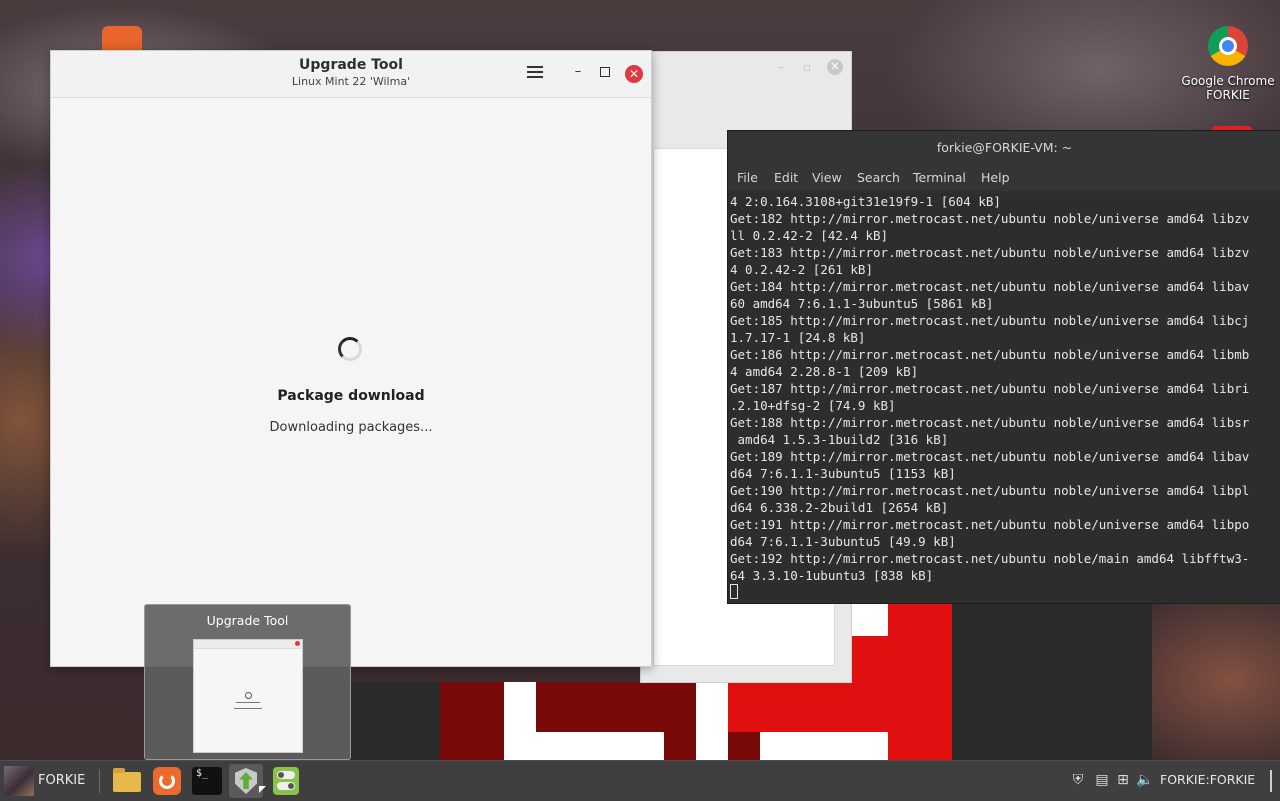  Describe the element at coordinates (1271, 781) in the screenshot. I see `show-desktop-button` at that location.